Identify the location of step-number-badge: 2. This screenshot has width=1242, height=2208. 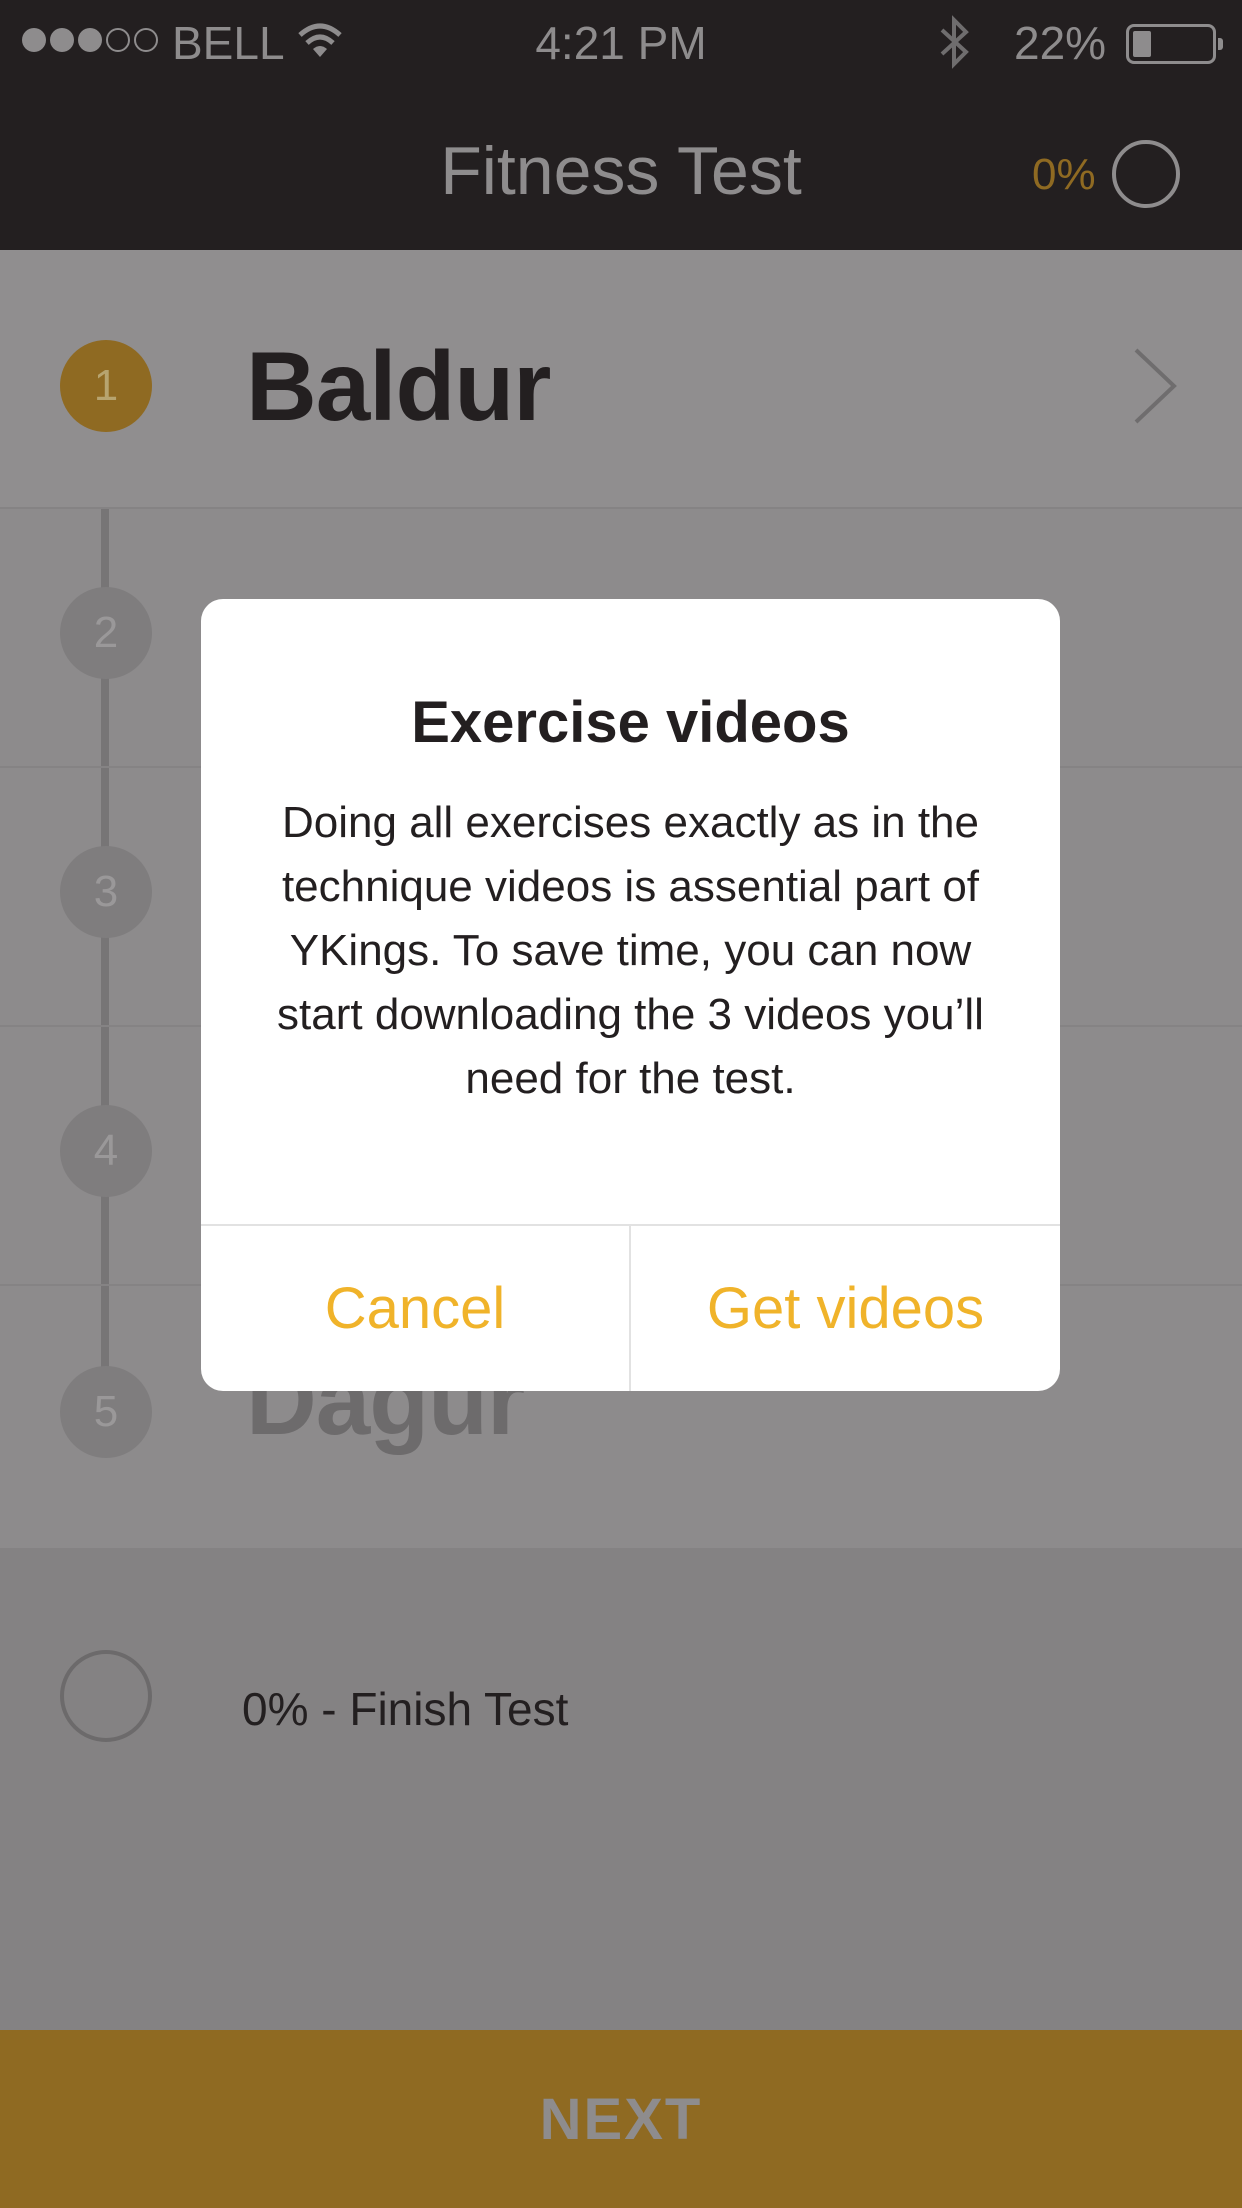
(106, 633).